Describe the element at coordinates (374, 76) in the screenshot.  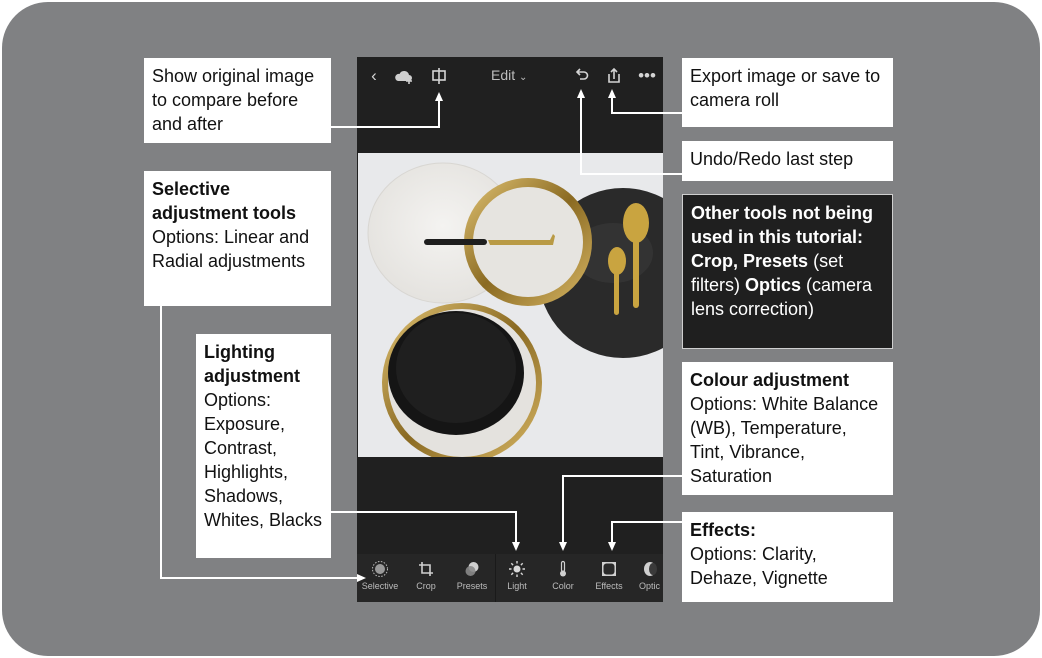
I see `back-chevron-icon: ‹` at that location.